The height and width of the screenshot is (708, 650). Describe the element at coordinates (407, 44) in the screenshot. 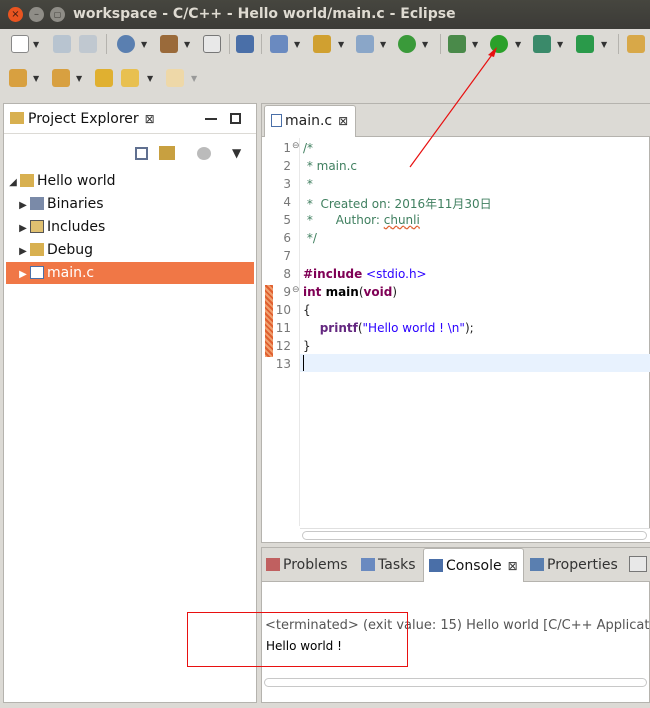

I see `new-run-icon` at that location.